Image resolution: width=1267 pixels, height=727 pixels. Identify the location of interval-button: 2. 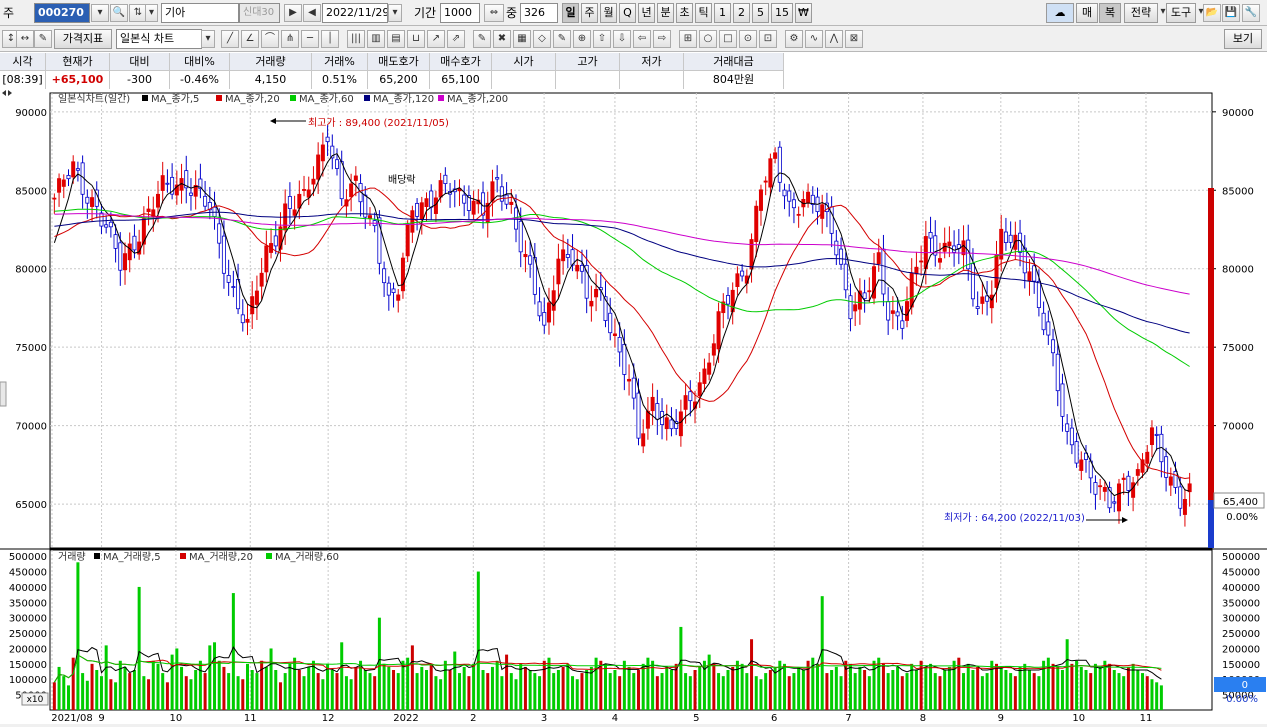
(741, 13).